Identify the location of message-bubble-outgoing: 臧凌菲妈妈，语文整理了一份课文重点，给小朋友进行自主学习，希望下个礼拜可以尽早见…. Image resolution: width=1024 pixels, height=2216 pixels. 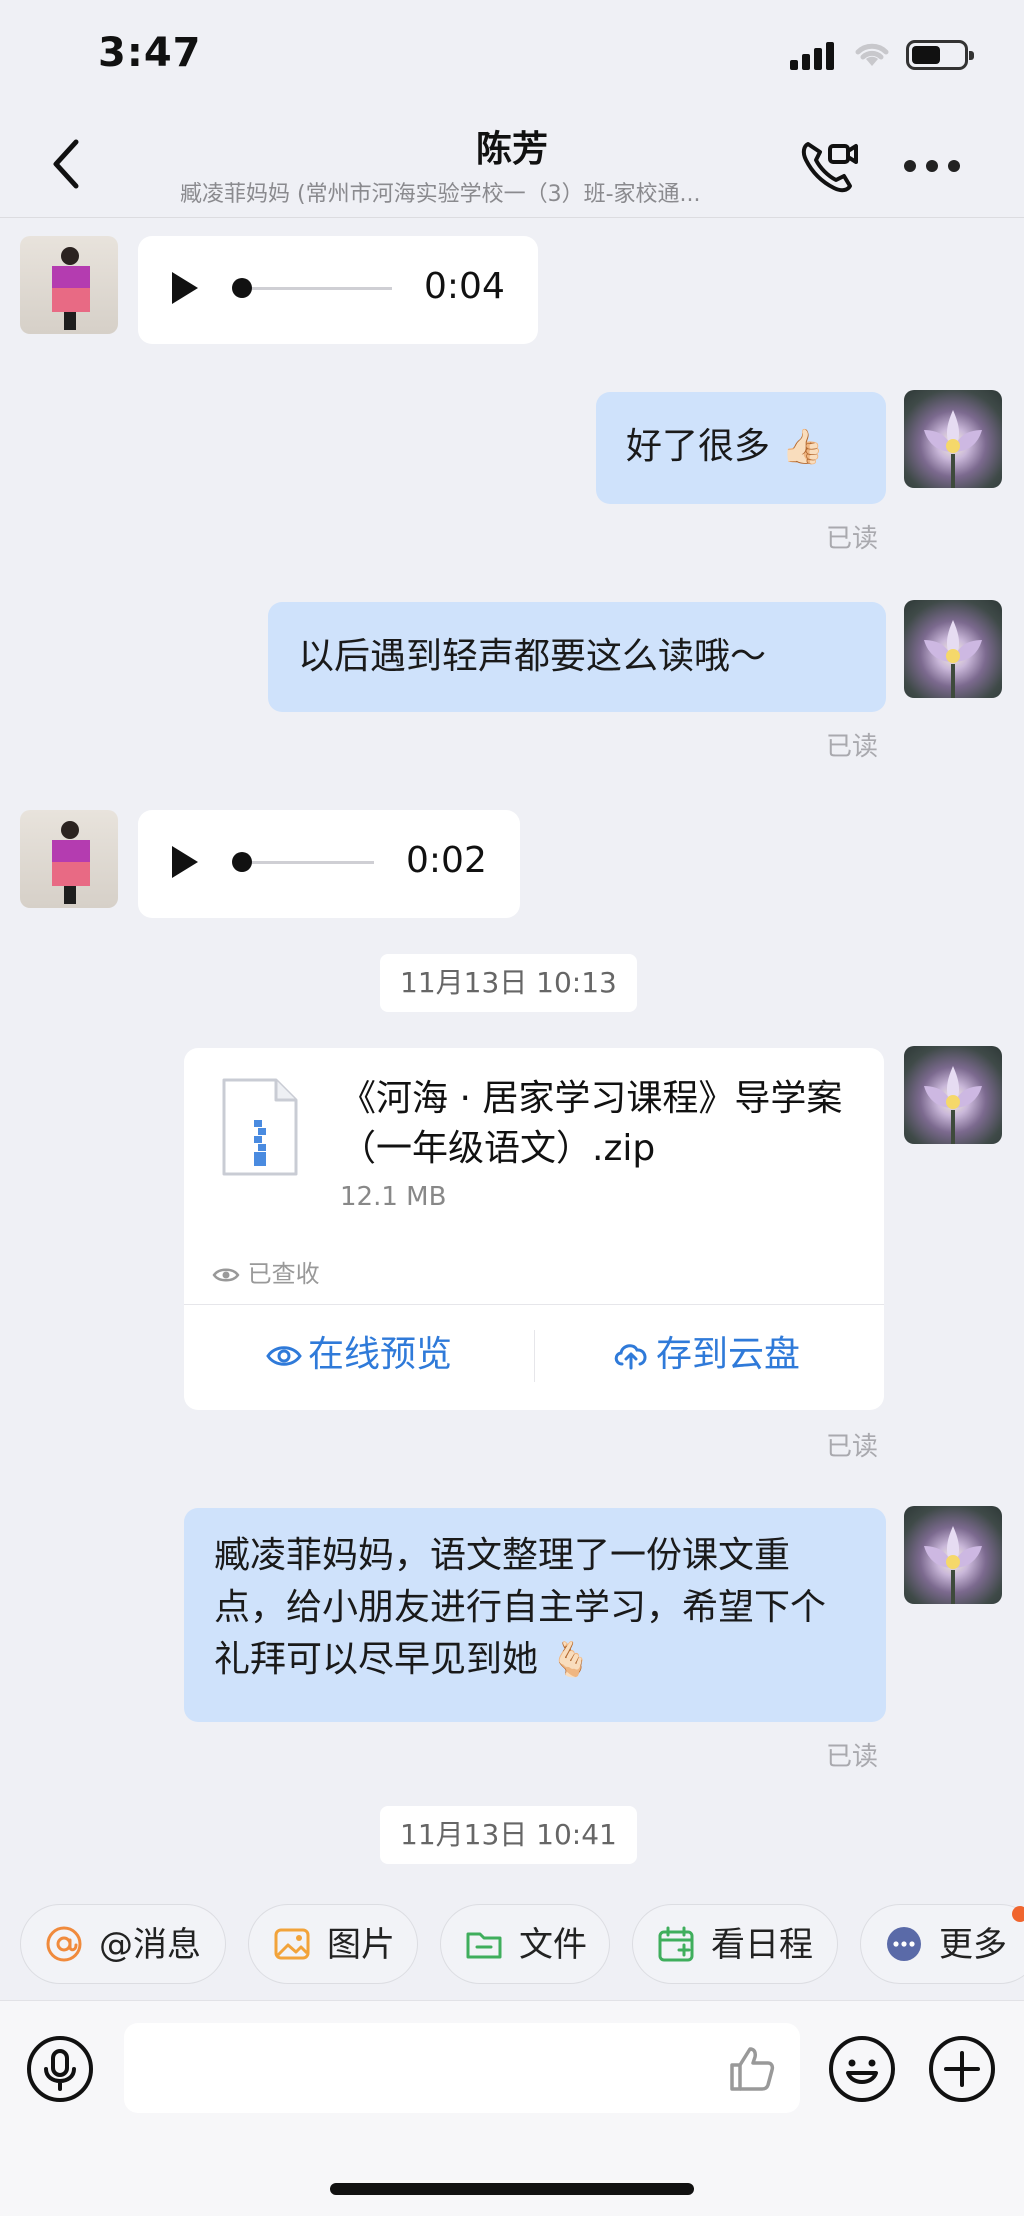
(535, 1615).